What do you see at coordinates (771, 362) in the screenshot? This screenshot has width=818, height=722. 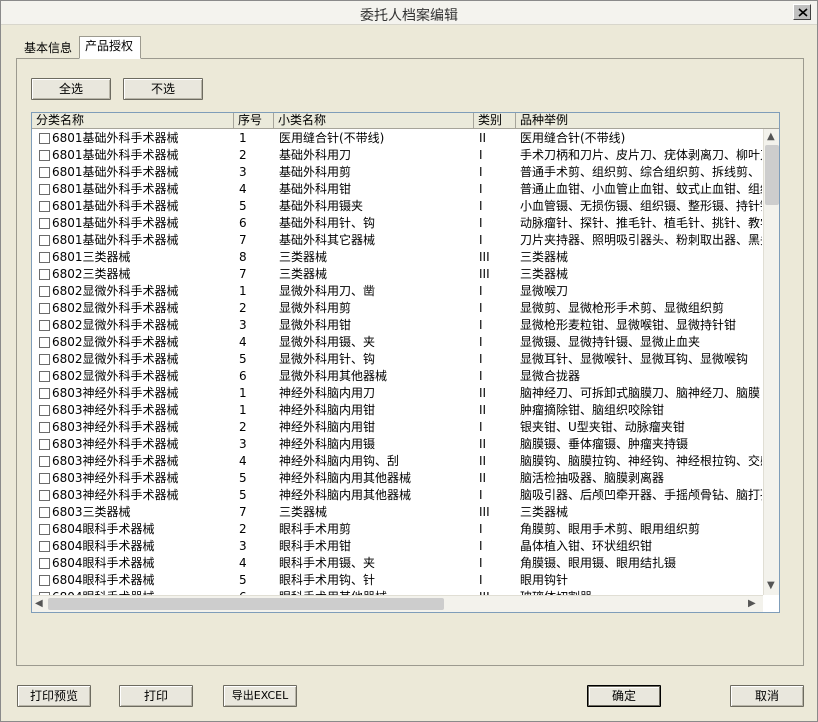 I see `vertical-scrollbar: ▲ ▼` at bounding box center [771, 362].